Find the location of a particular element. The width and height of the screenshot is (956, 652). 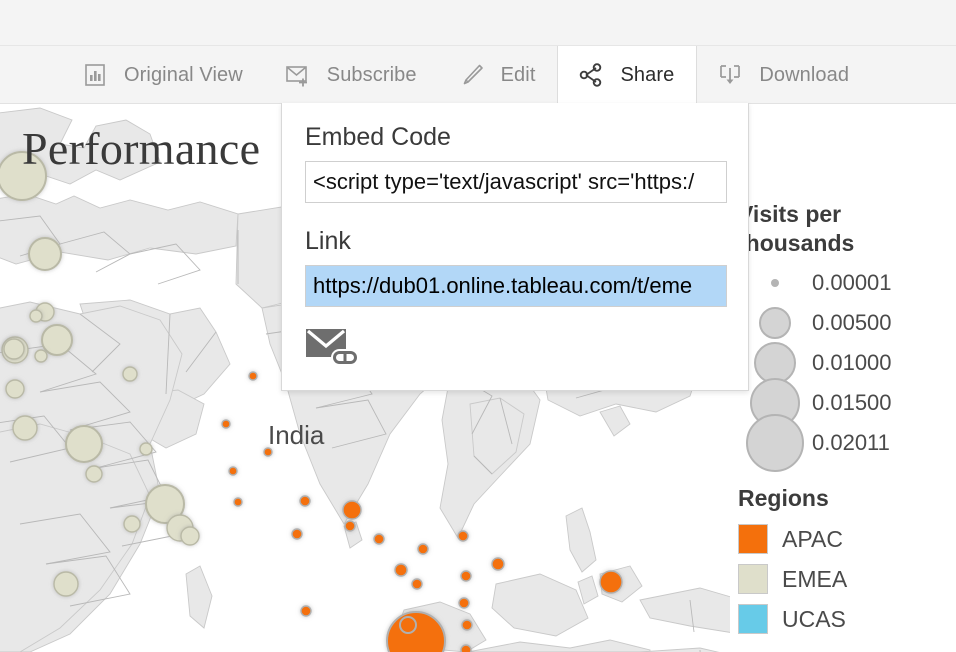

toolbar-item-share-label: Share is located at coordinates (647, 75).